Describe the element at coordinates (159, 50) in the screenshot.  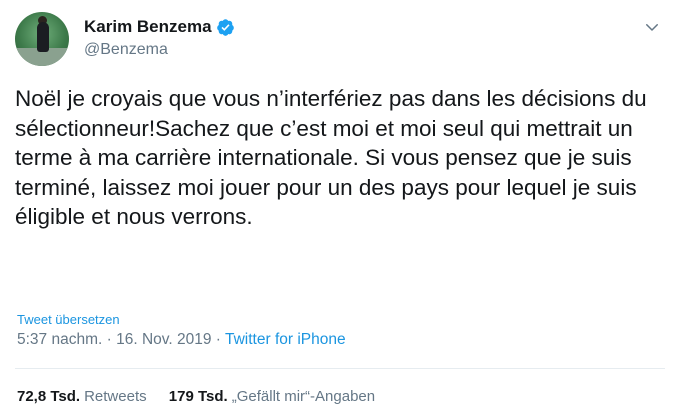
I see `user-handle: @Benzema` at that location.